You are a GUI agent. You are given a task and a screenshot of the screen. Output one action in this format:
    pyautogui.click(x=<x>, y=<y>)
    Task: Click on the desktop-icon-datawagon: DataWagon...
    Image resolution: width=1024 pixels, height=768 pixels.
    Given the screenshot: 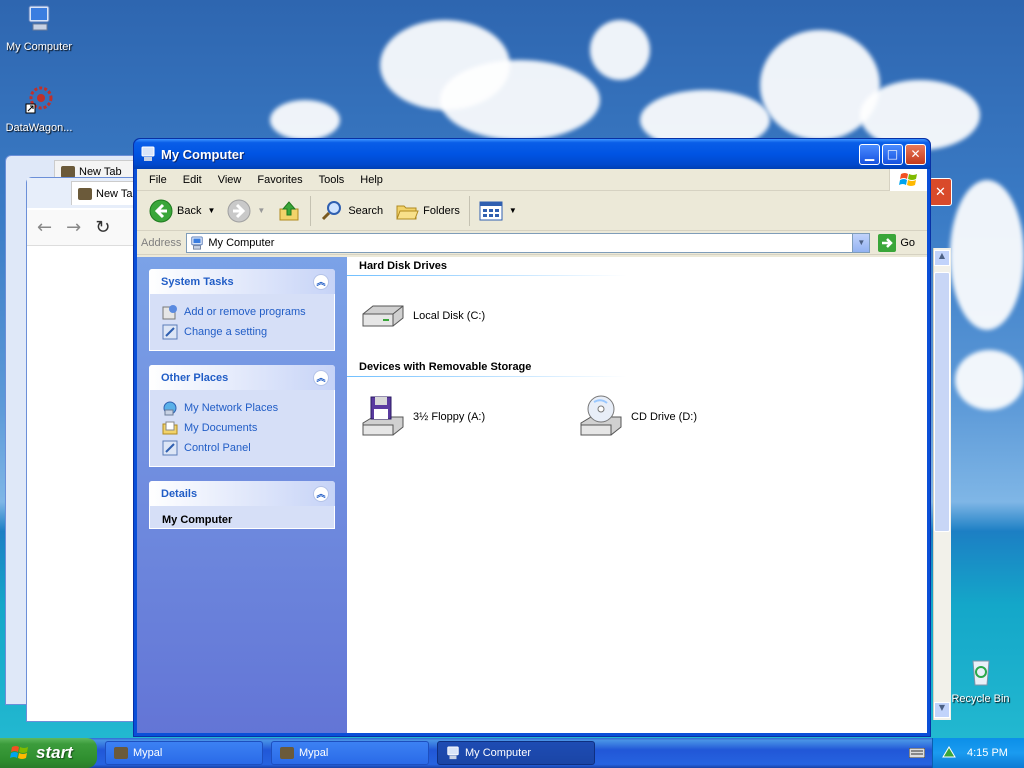 What is the action you would take?
    pyautogui.click(x=39, y=109)
    